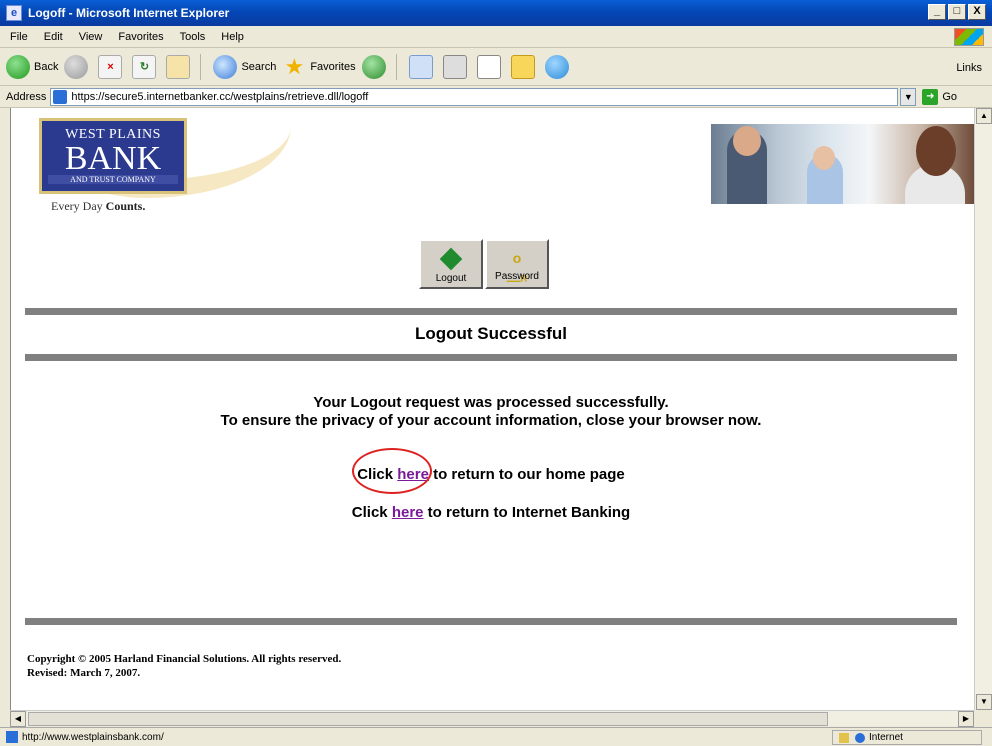 The image size is (992, 746). I want to click on window-title: Logoff - Microsoft Internet Explorer, so click(129, 13).